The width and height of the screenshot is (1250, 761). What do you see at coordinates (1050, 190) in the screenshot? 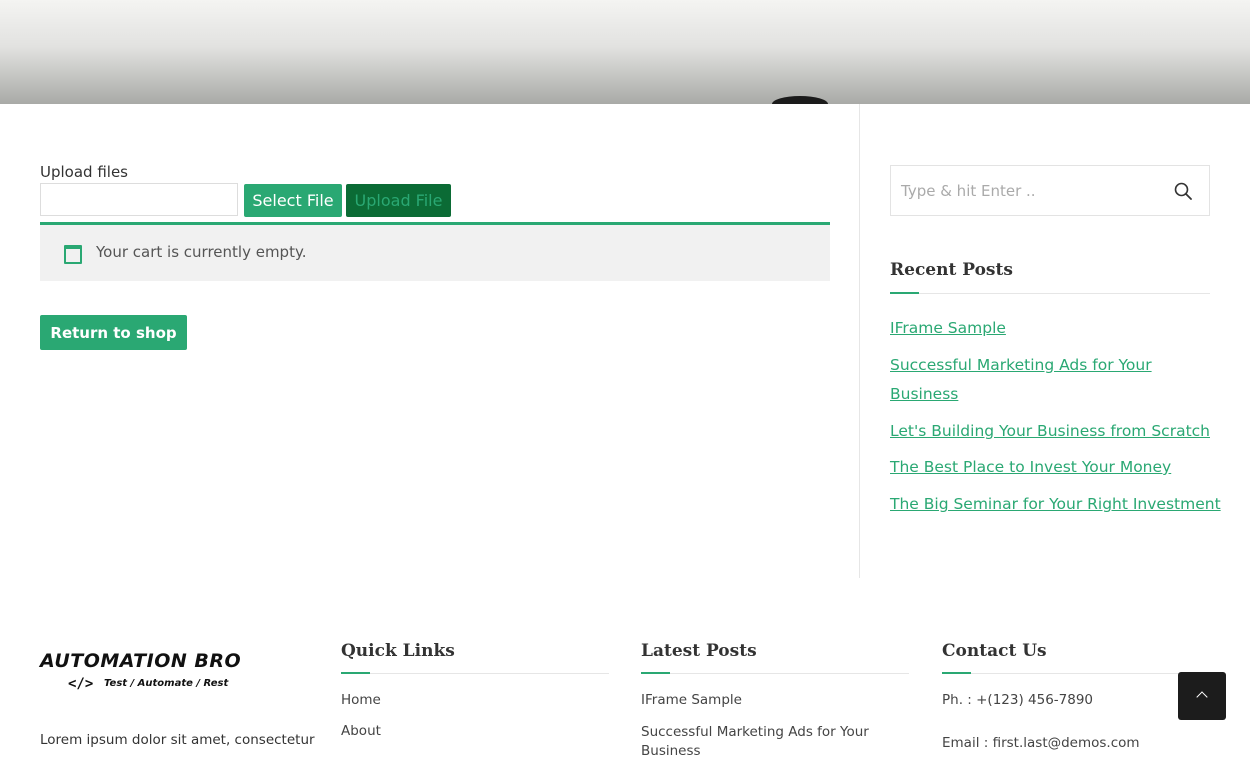
I see `search-input: Type & hit Enter ..` at bounding box center [1050, 190].